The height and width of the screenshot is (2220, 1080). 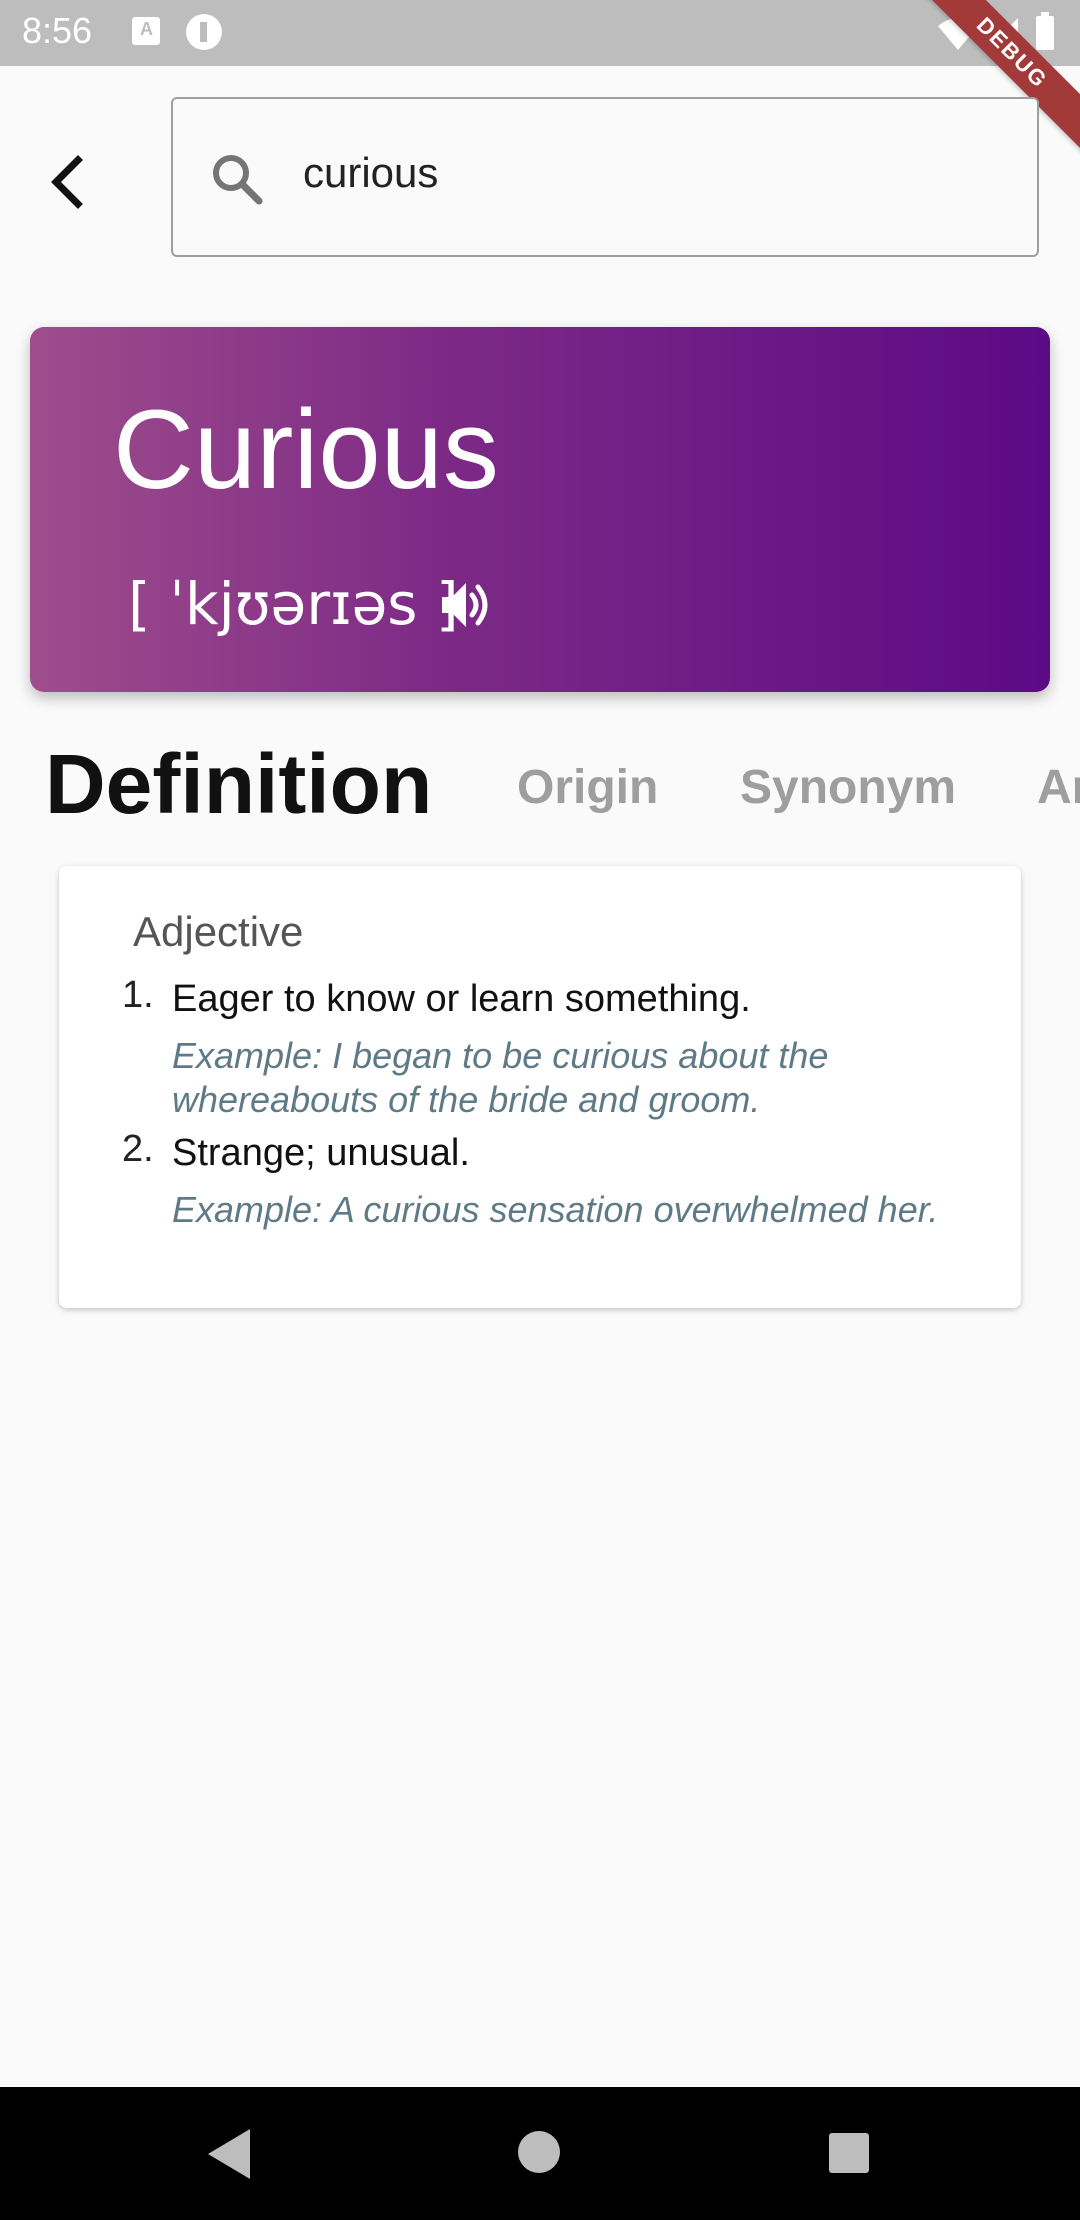 What do you see at coordinates (370, 173) in the screenshot?
I see `search-input: curious` at bounding box center [370, 173].